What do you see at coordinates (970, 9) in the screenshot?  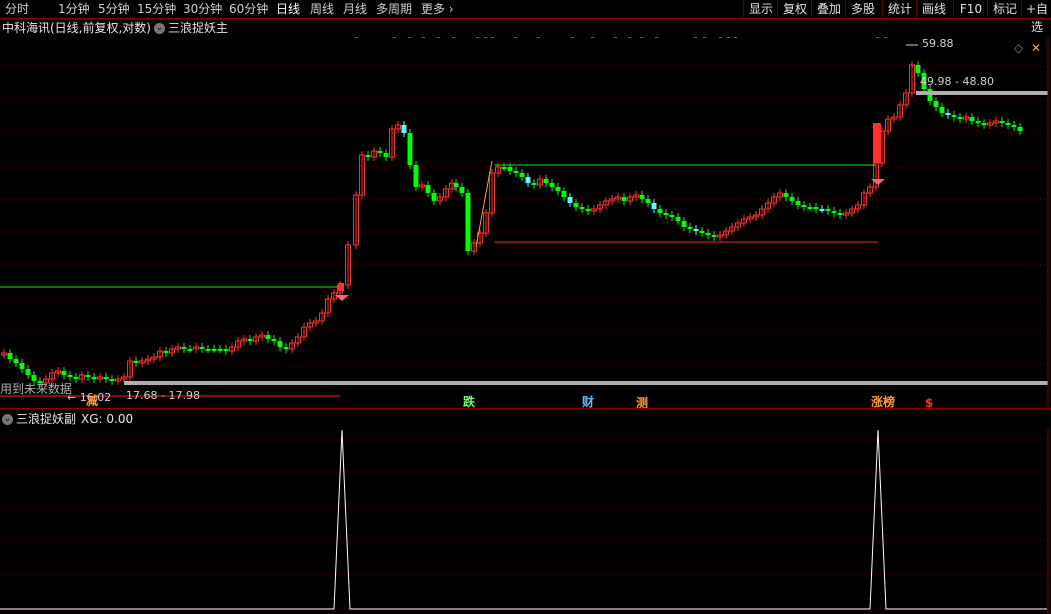 I see `f10-button: F10` at bounding box center [970, 9].